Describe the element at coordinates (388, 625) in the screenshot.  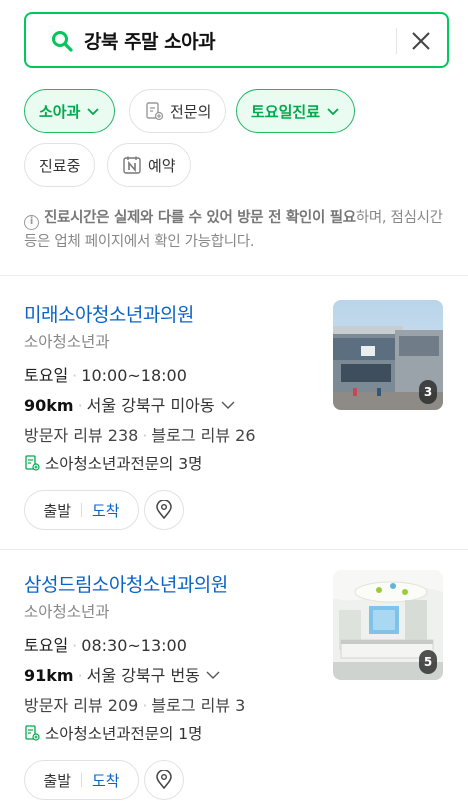
I see `place-photo: 5` at that location.